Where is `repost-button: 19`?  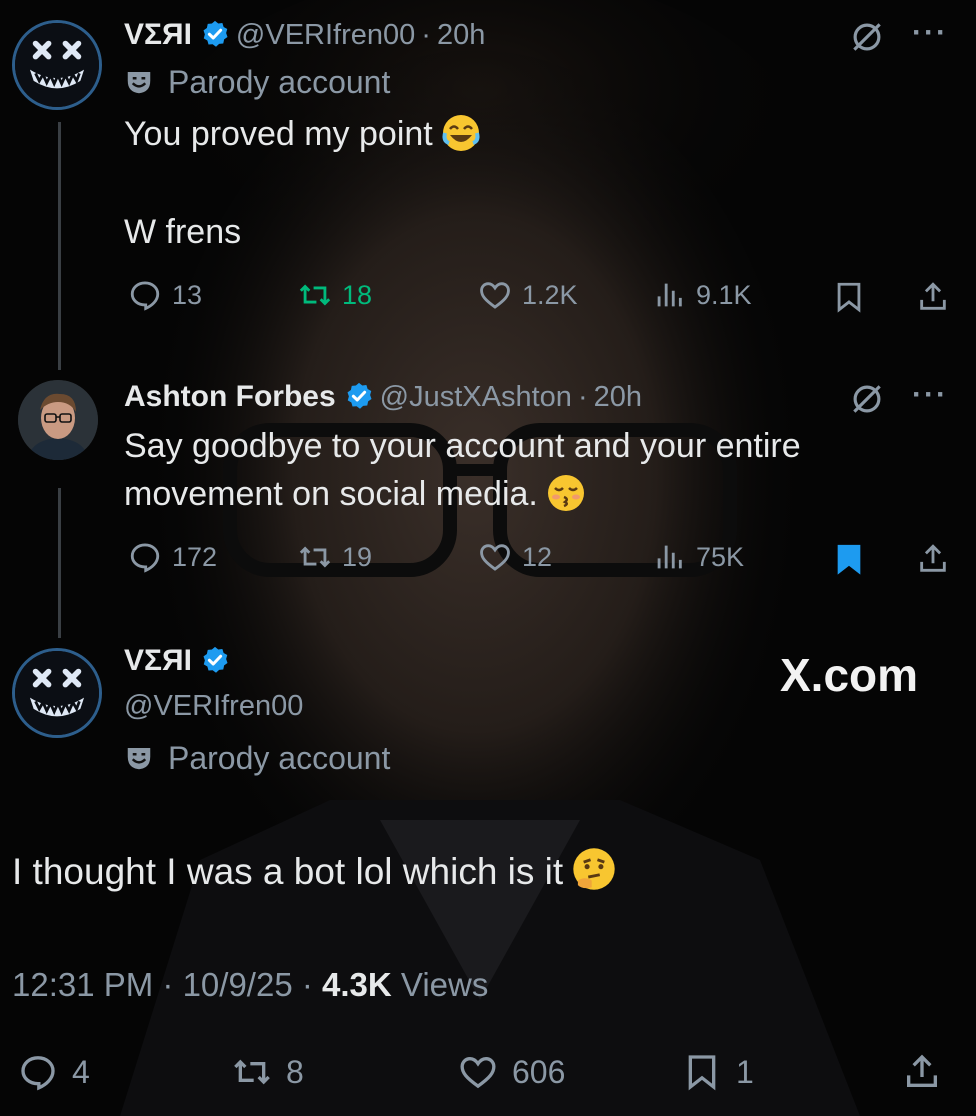 repost-button: 19 is located at coordinates (335, 557).